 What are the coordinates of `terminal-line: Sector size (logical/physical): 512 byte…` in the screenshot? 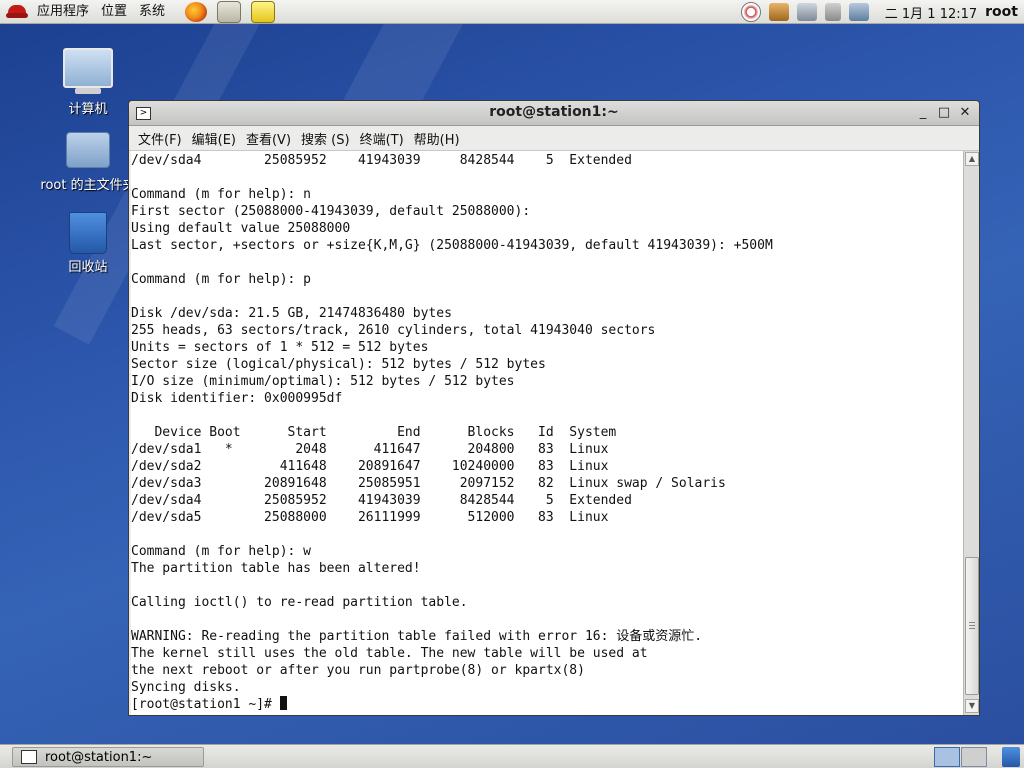 It's located at (338, 364).